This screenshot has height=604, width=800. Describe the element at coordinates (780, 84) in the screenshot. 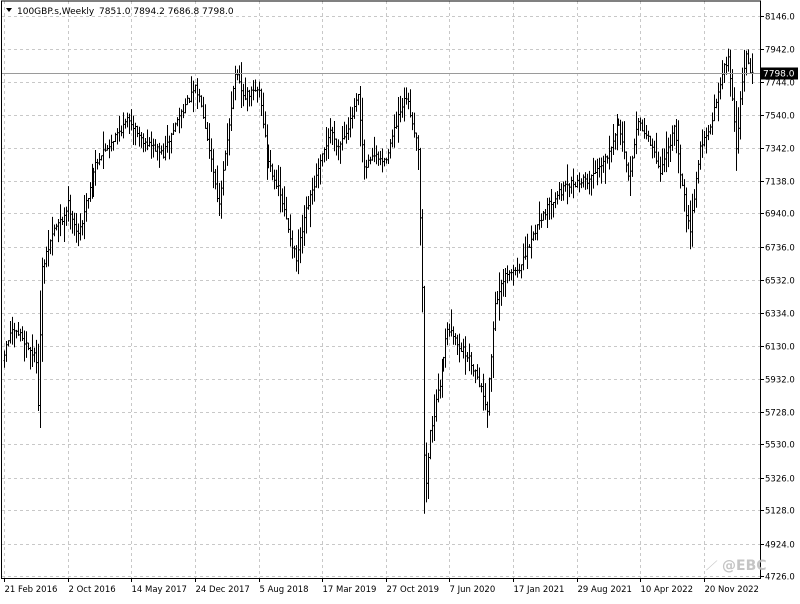

I see `price-tick-label: 7744.0` at that location.